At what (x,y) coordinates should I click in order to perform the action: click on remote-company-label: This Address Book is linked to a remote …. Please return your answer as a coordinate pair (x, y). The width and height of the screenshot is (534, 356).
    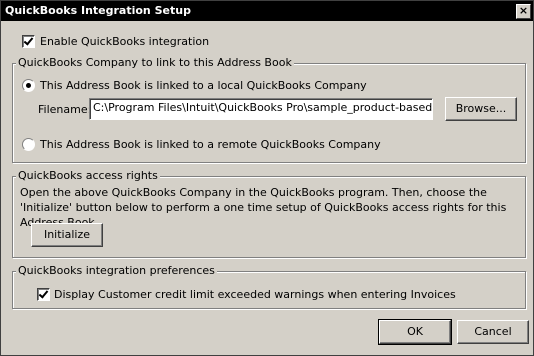
    Looking at the image, I should click on (210, 144).